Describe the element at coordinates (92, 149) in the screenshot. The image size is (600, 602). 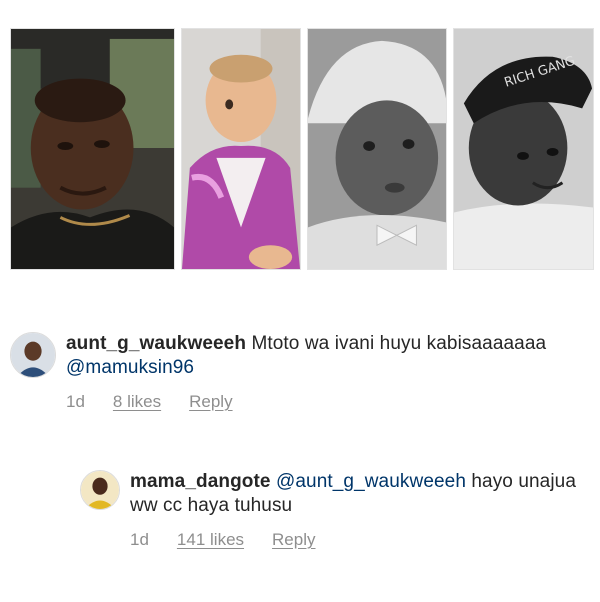
I see `man-in-car-photo` at that location.